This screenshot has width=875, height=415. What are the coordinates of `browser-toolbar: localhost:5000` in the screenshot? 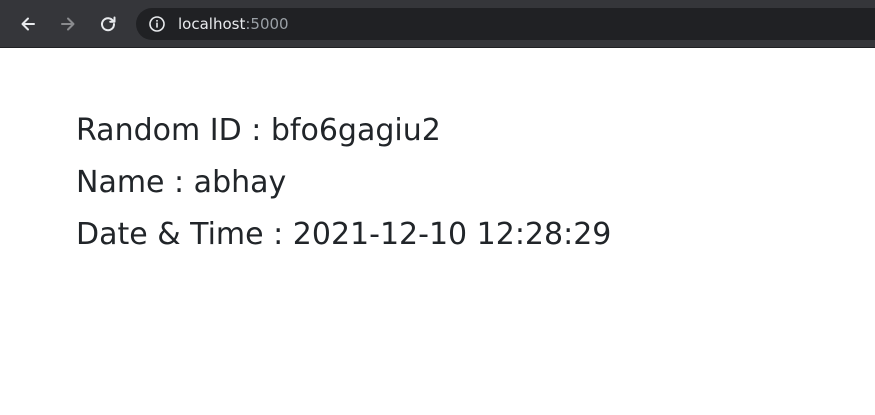 It's located at (437, 24).